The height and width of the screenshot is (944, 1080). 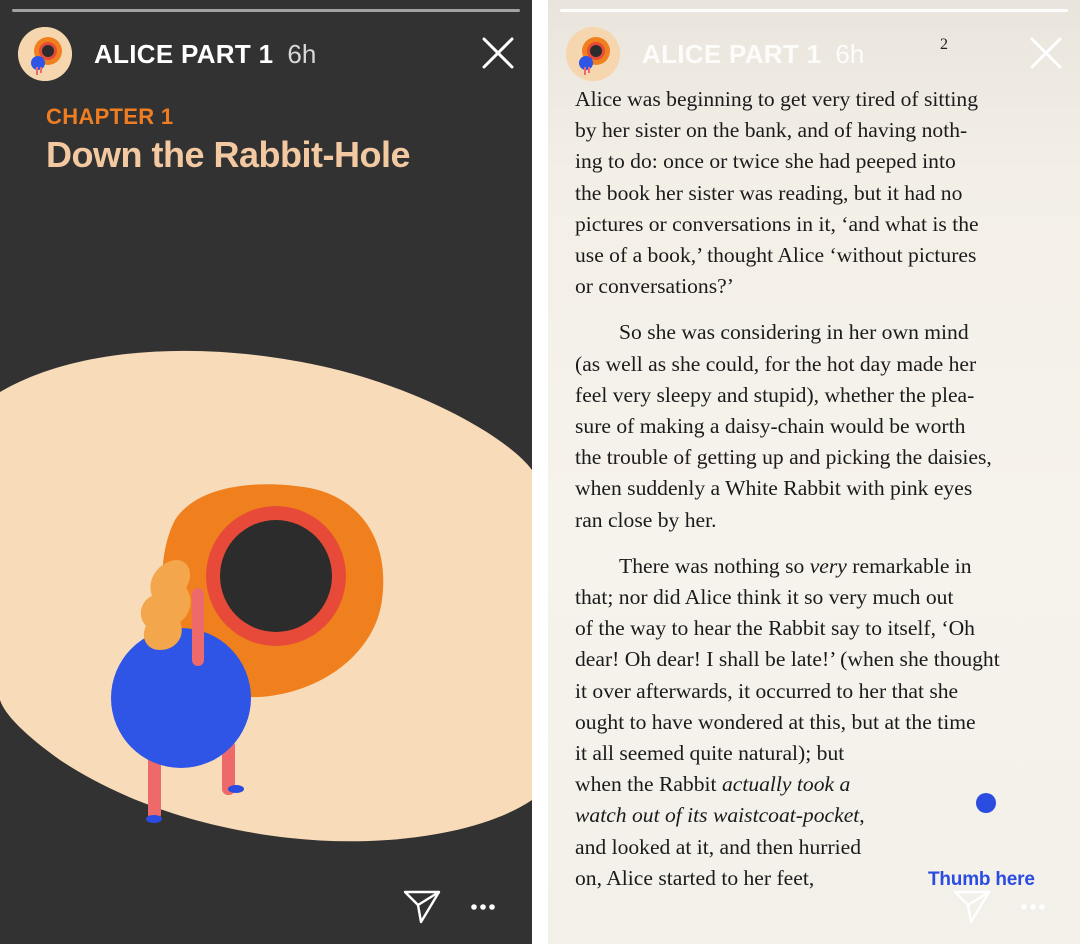 I want to click on chapter-label: CHAPTER 1, so click(x=110, y=116).